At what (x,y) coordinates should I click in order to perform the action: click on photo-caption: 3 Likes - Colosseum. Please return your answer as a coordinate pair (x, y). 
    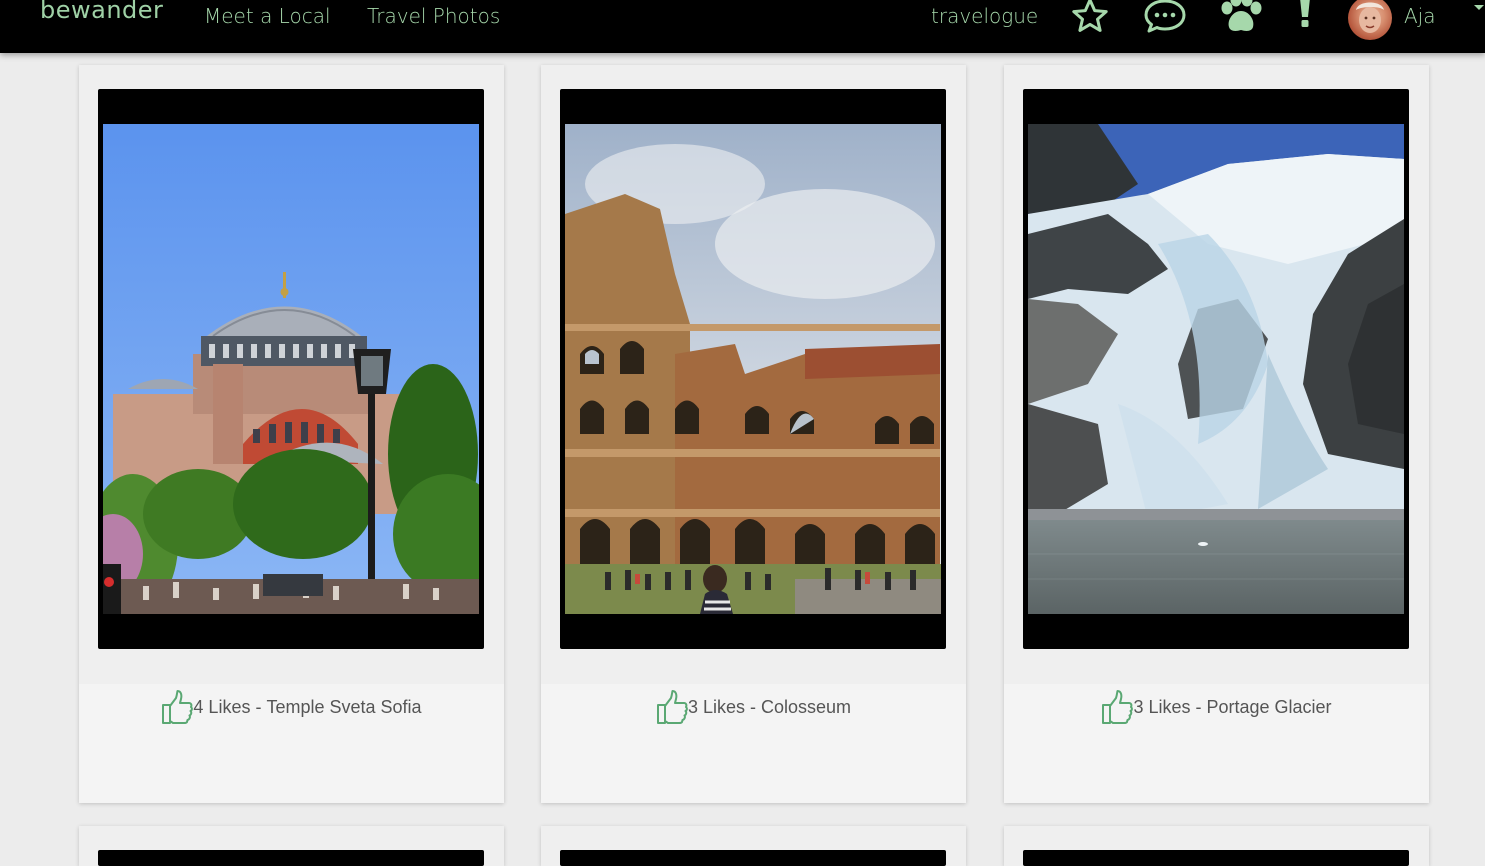
    Looking at the image, I should click on (753, 707).